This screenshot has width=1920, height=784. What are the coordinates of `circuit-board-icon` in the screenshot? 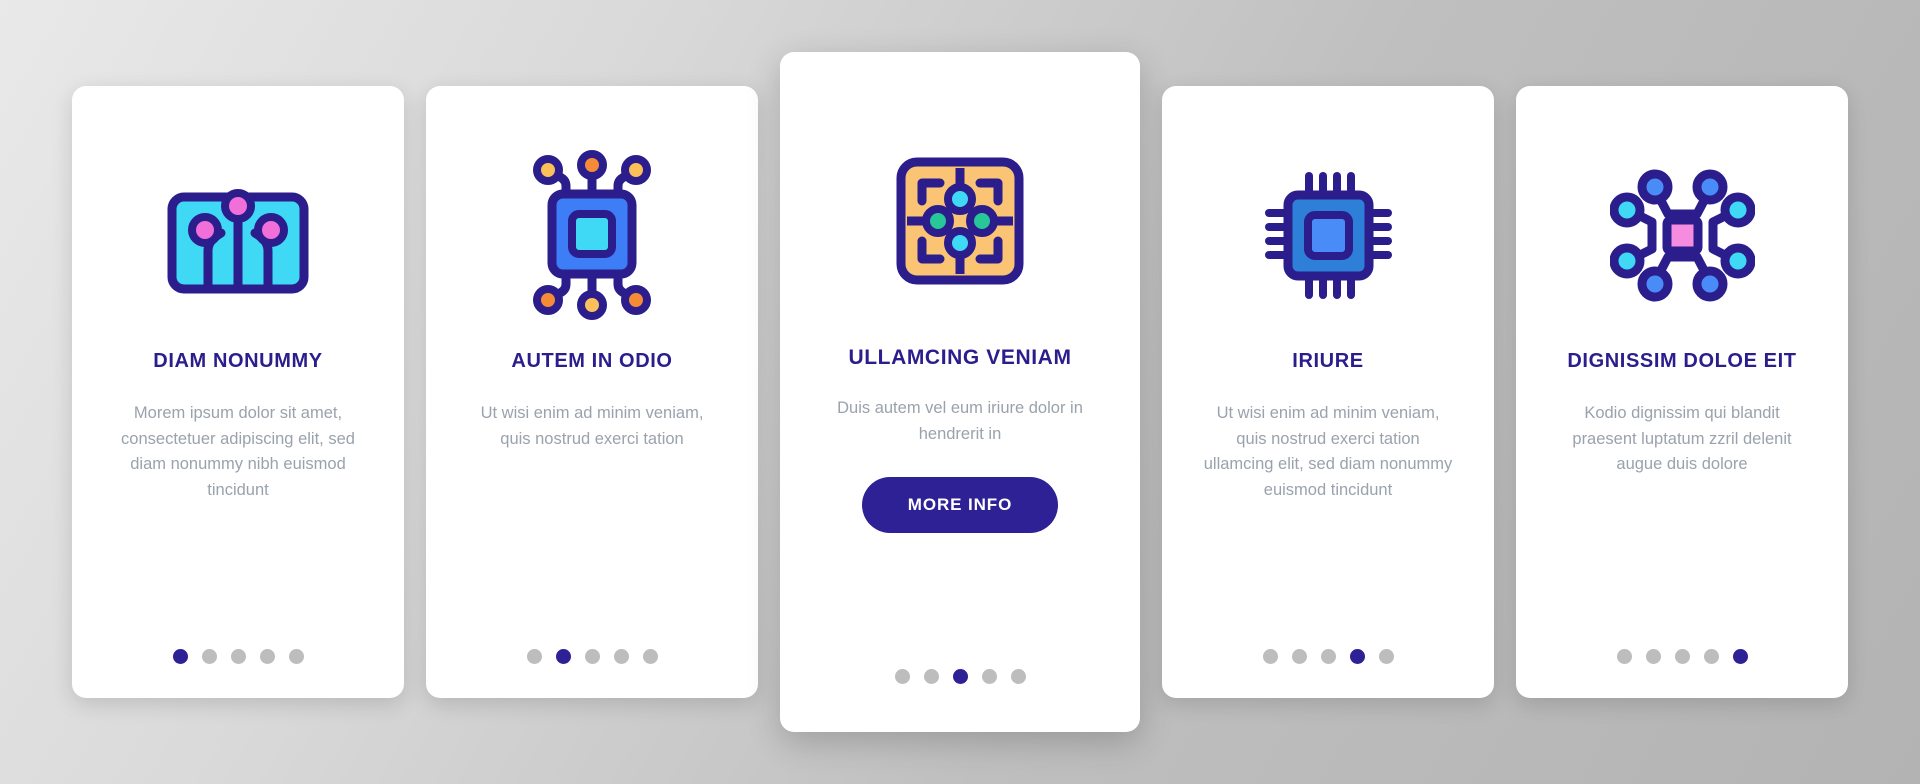 It's located at (238, 235).